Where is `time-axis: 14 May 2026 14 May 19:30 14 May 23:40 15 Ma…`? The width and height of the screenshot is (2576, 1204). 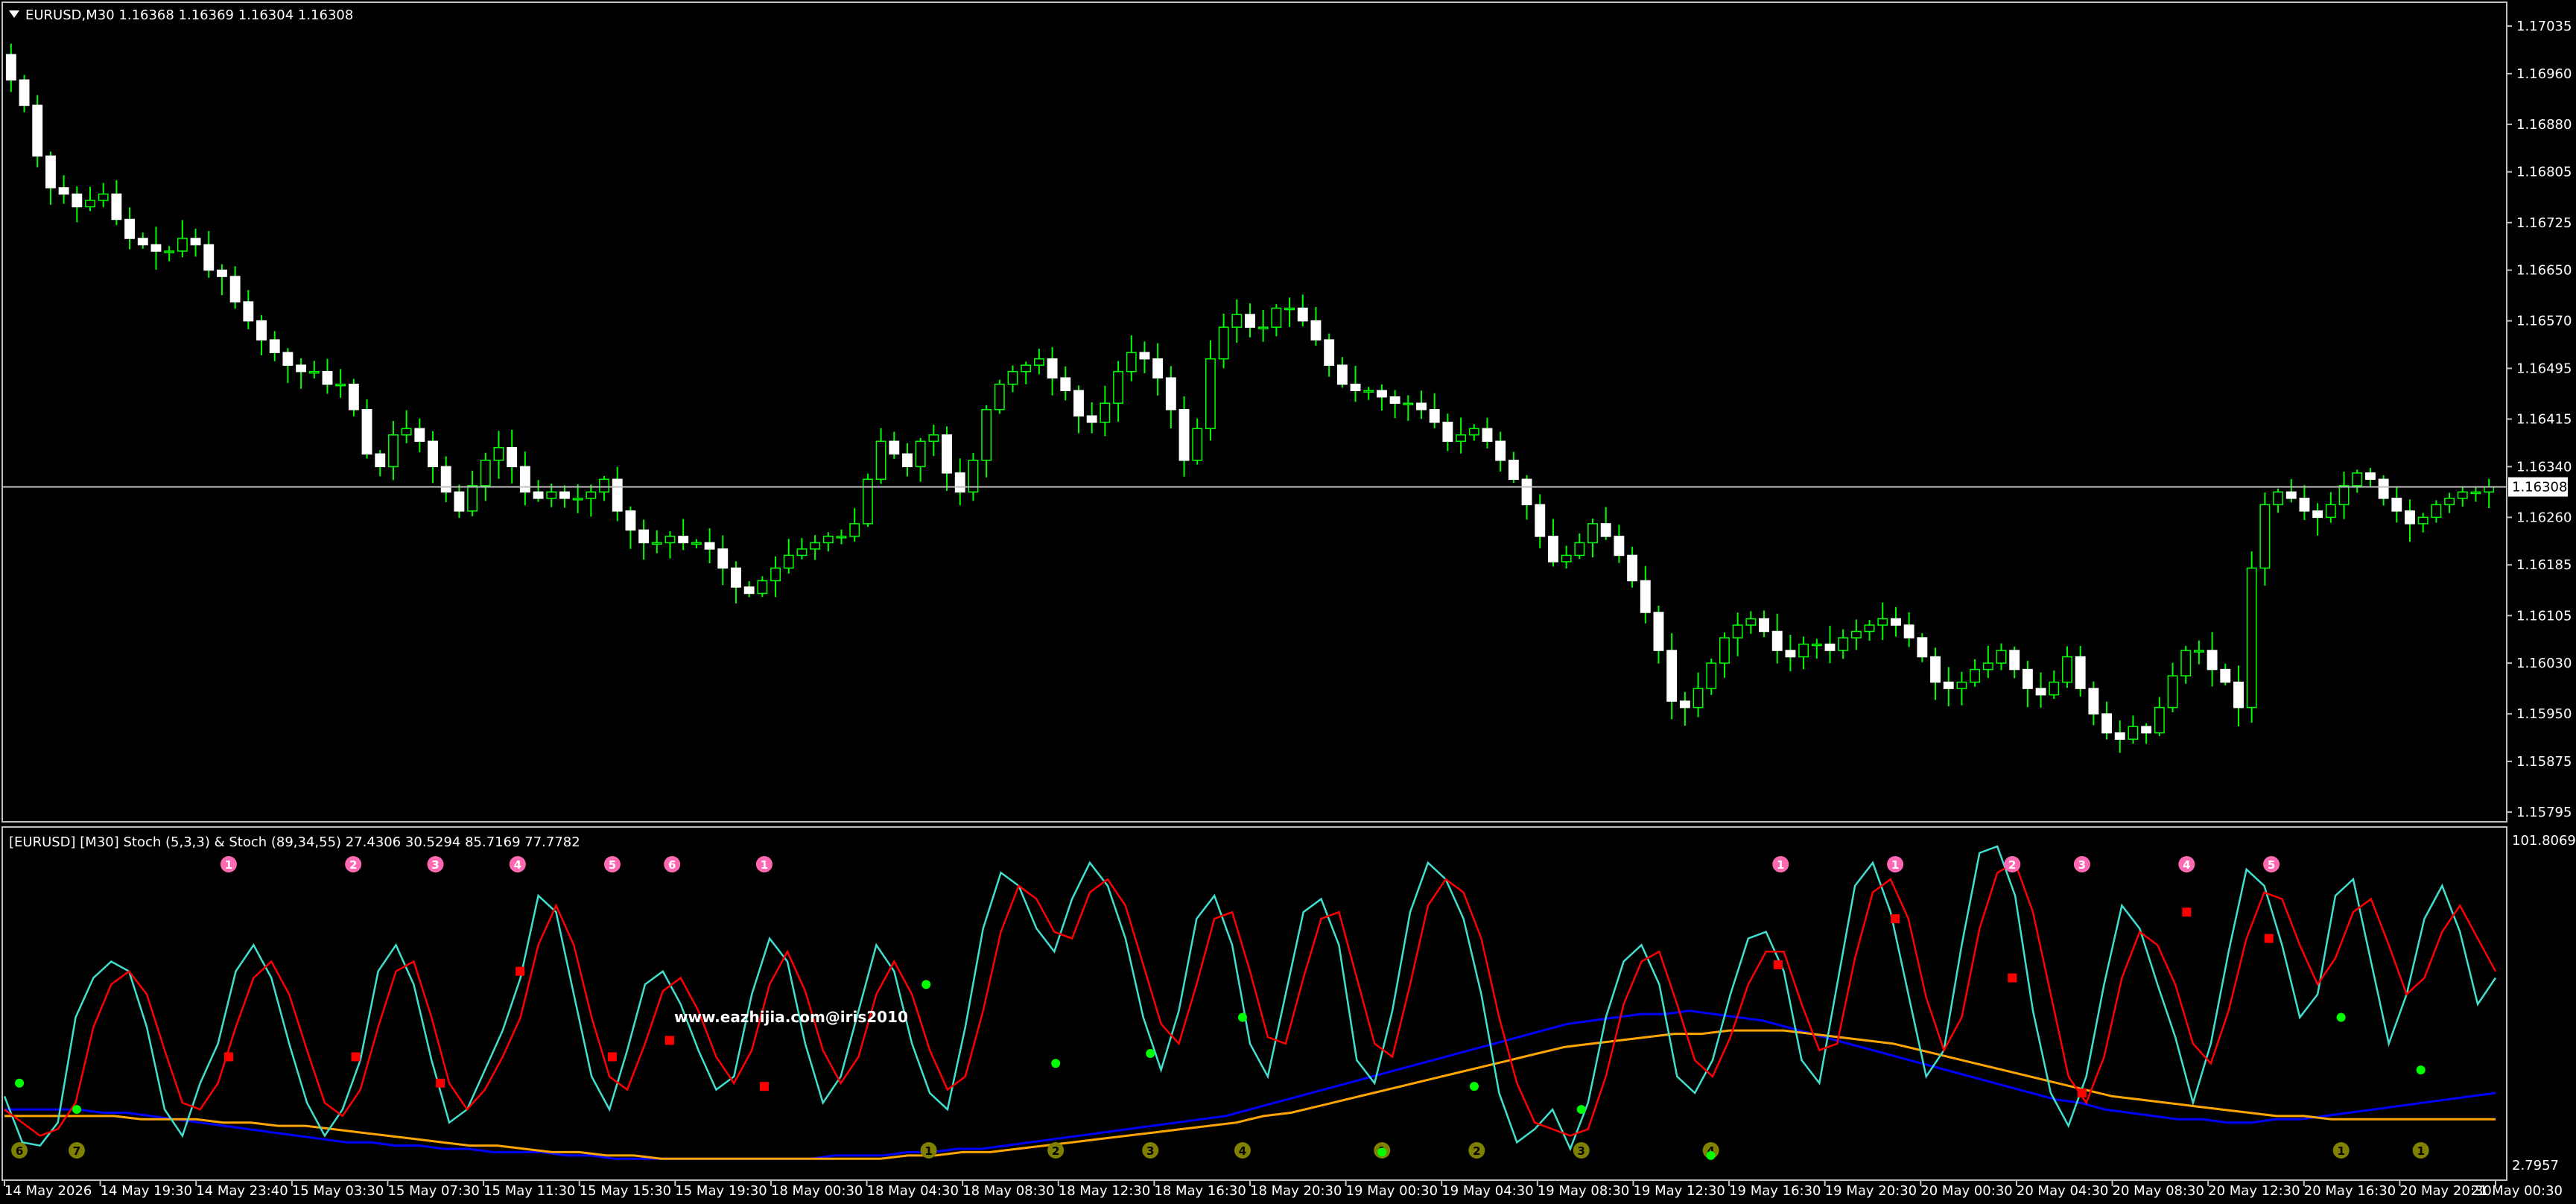
time-axis: 14 May 2026 14 May 19:30 14 May 23:40 15 Ma… is located at coordinates (1284, 1189).